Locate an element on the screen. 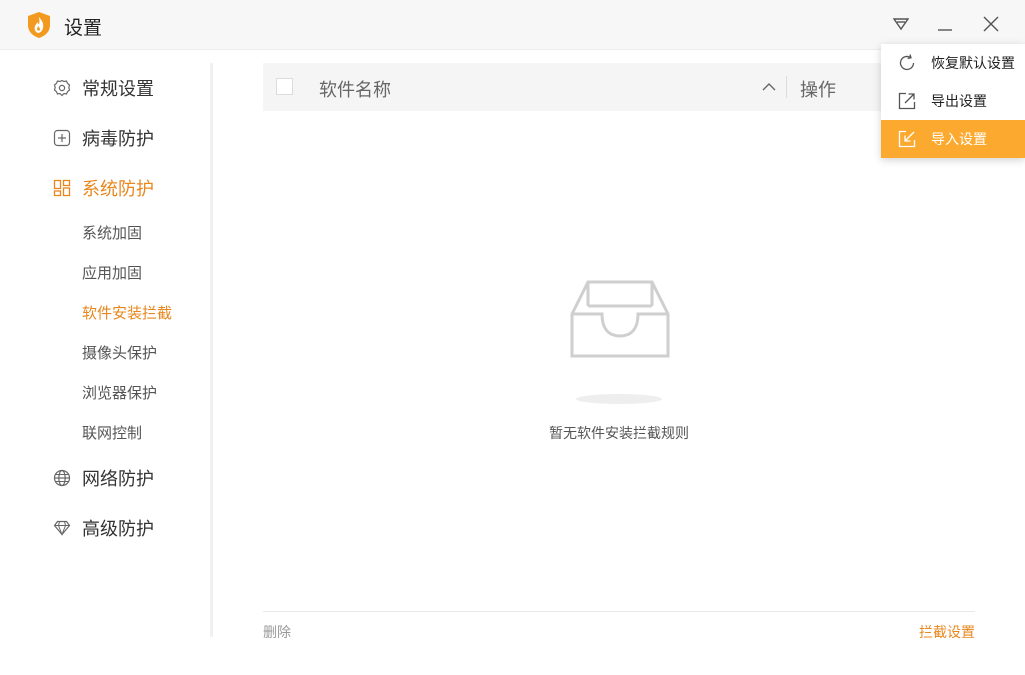 This screenshot has height=675, width=1025. minimize-icon is located at coordinates (945, 24).